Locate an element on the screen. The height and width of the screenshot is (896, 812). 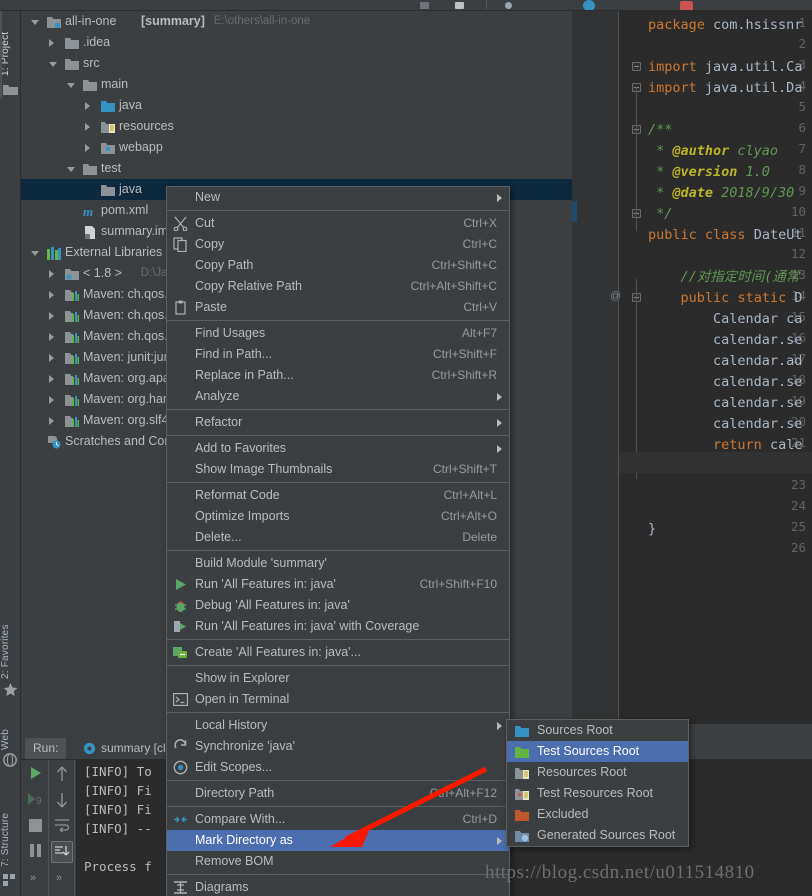
menu-item: Cut Ctrl+X is located at coordinates (338, 223).